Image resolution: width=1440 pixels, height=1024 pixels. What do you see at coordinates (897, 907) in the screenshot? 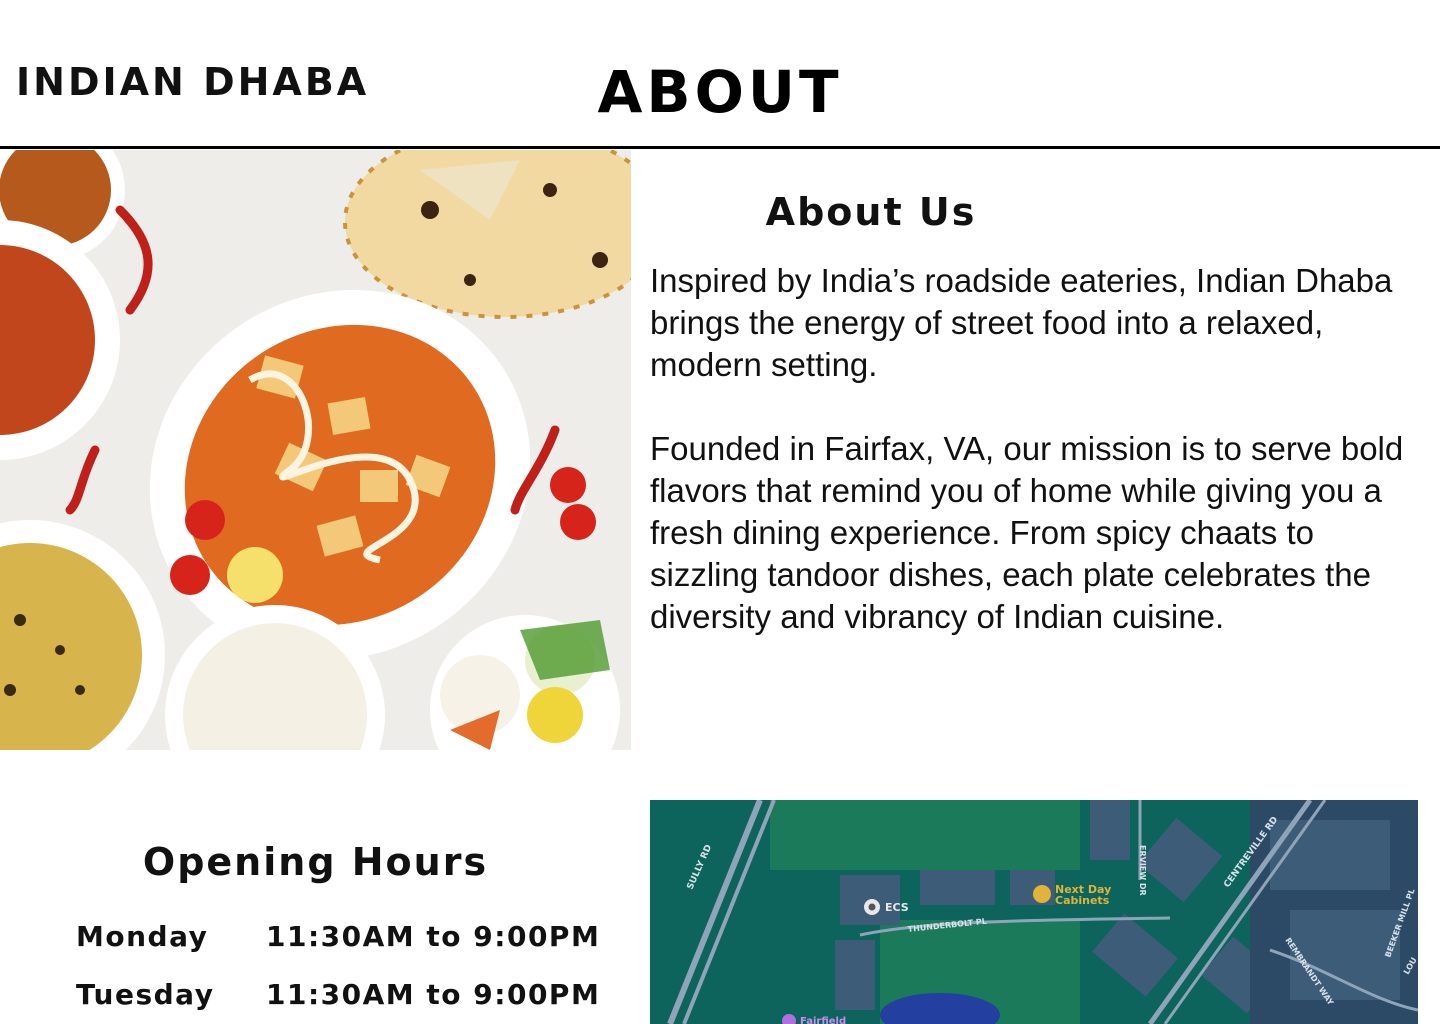
I see `map-label-ecs: ECS` at bounding box center [897, 907].